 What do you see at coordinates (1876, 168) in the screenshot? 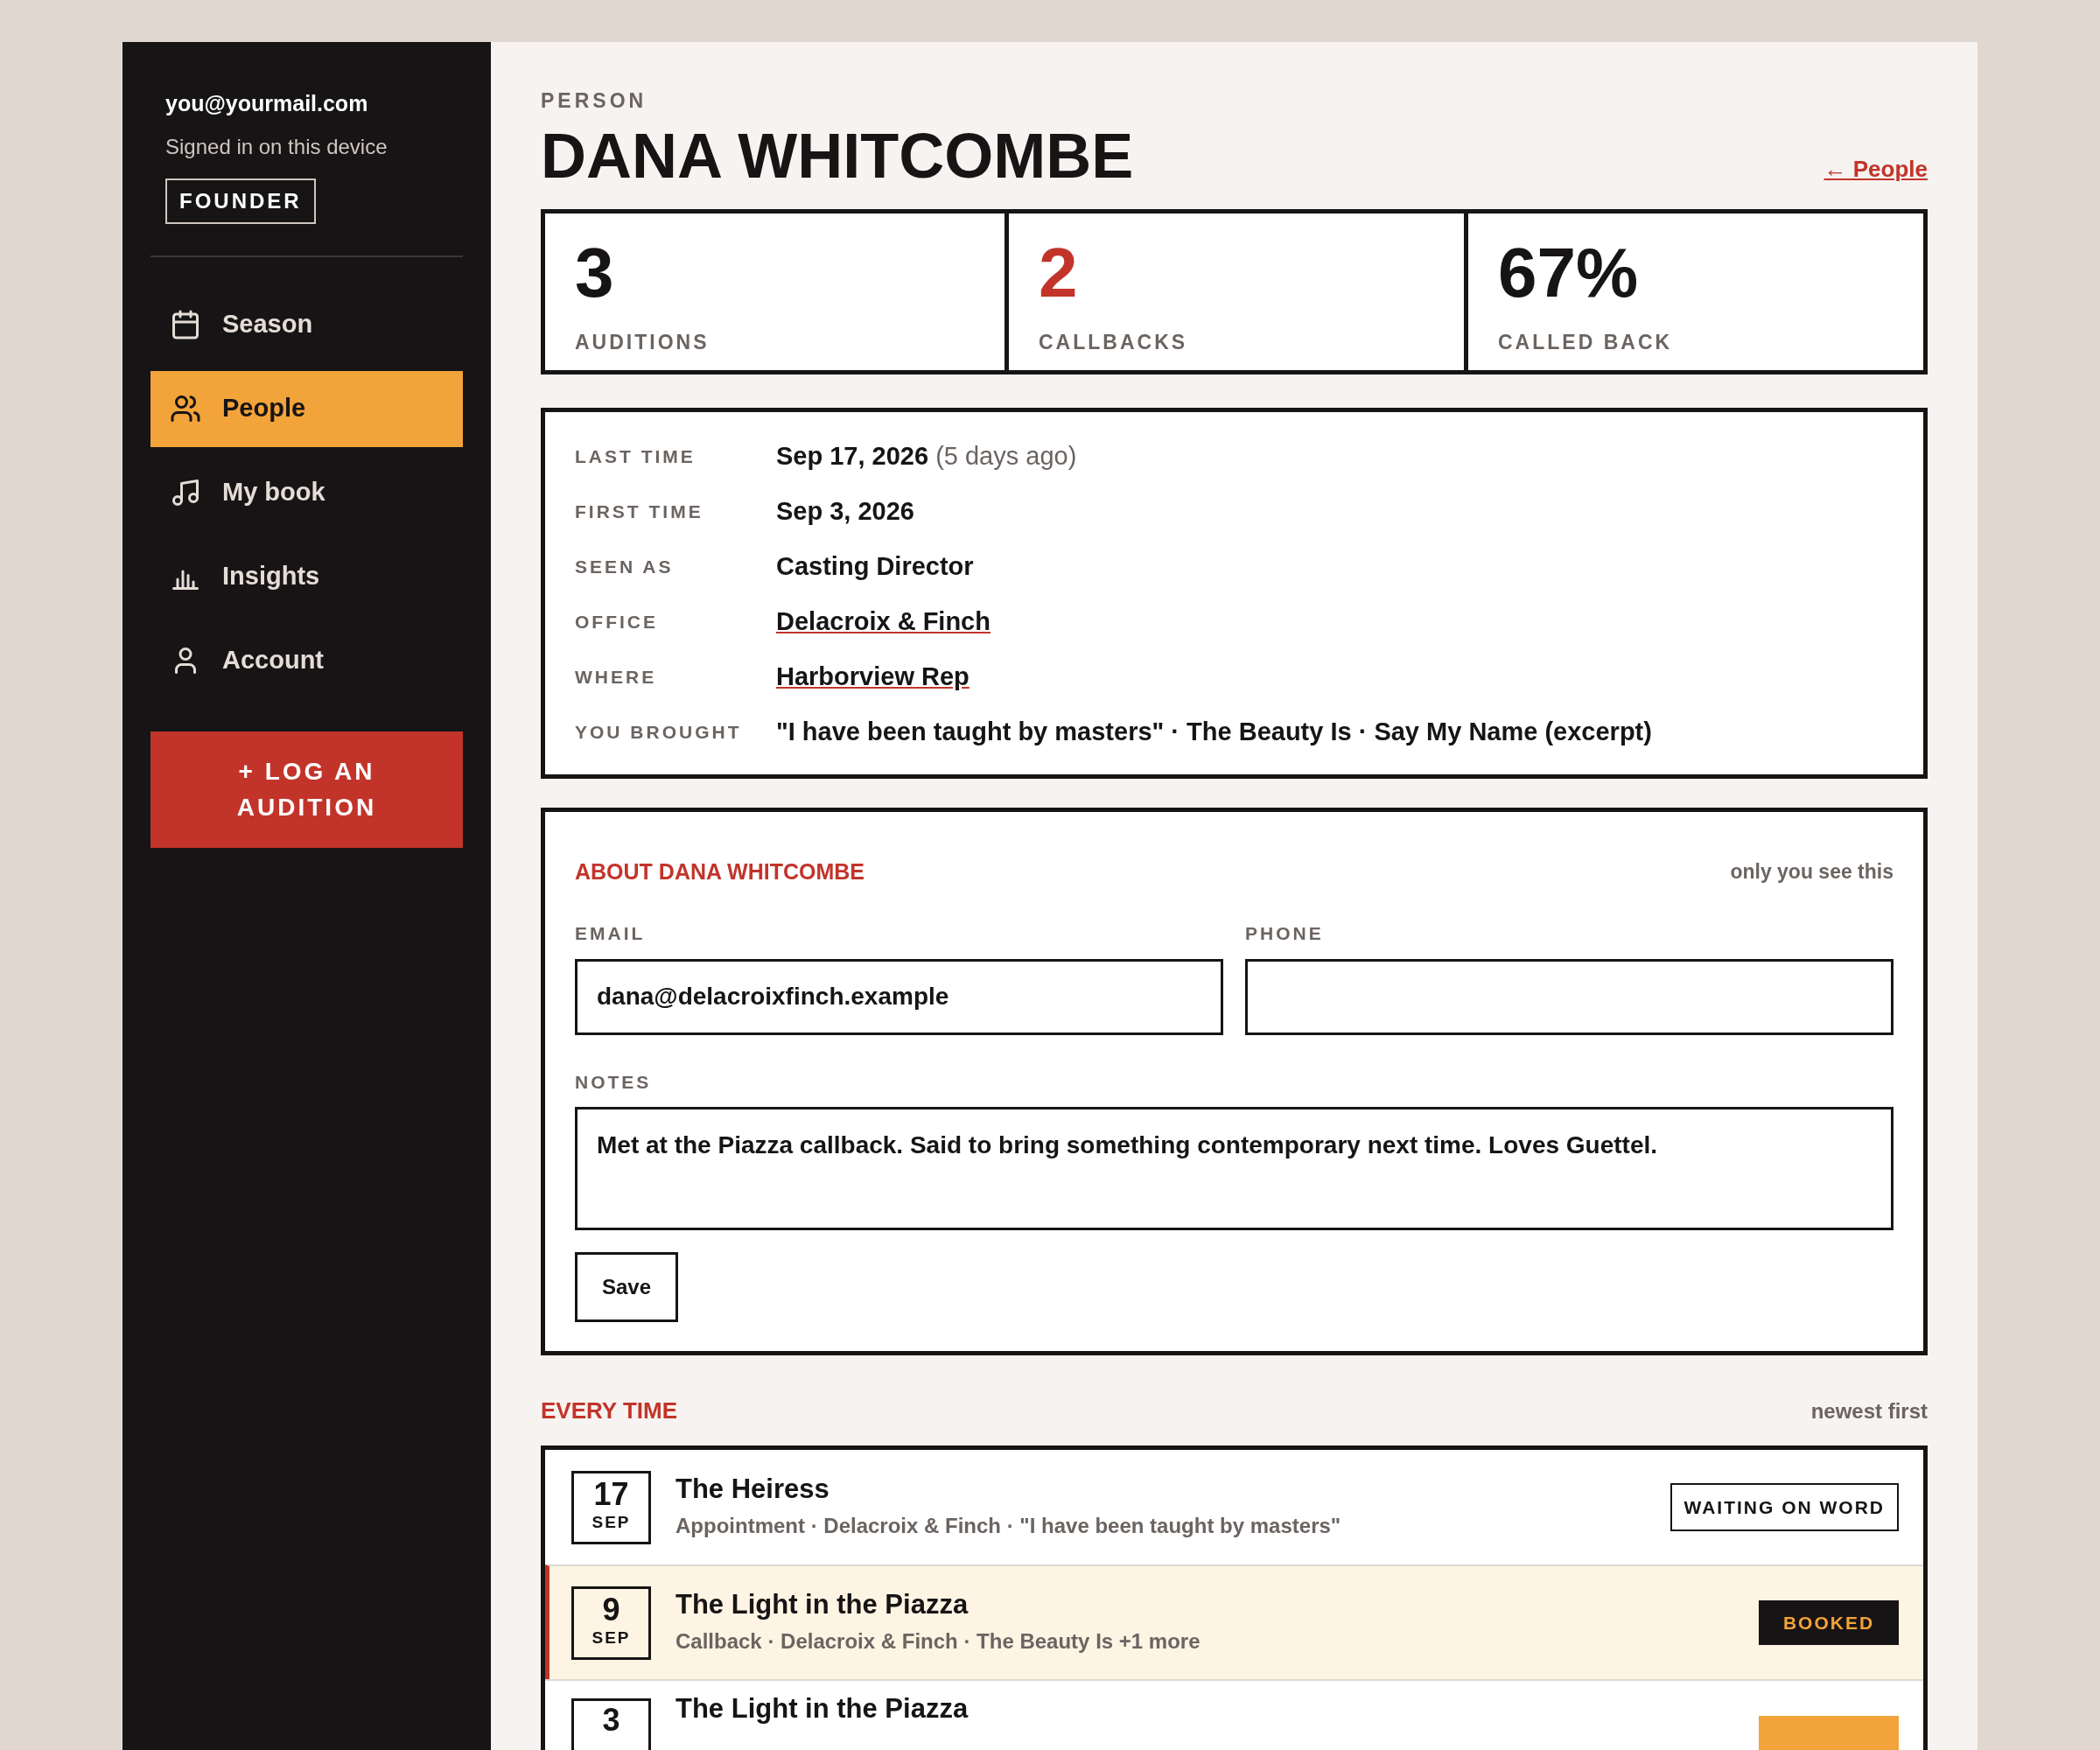
I see `back-link: ← People` at bounding box center [1876, 168].